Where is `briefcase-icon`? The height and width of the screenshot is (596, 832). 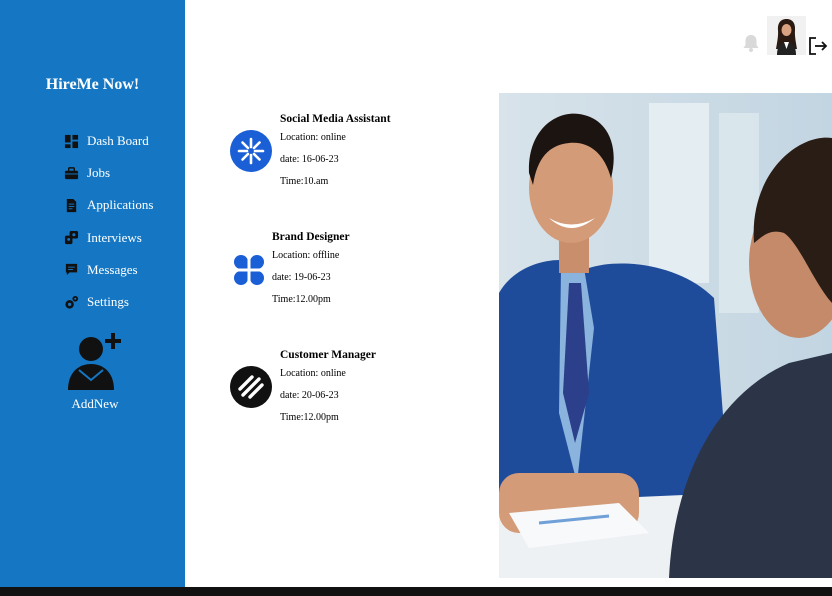 briefcase-icon is located at coordinates (71, 173).